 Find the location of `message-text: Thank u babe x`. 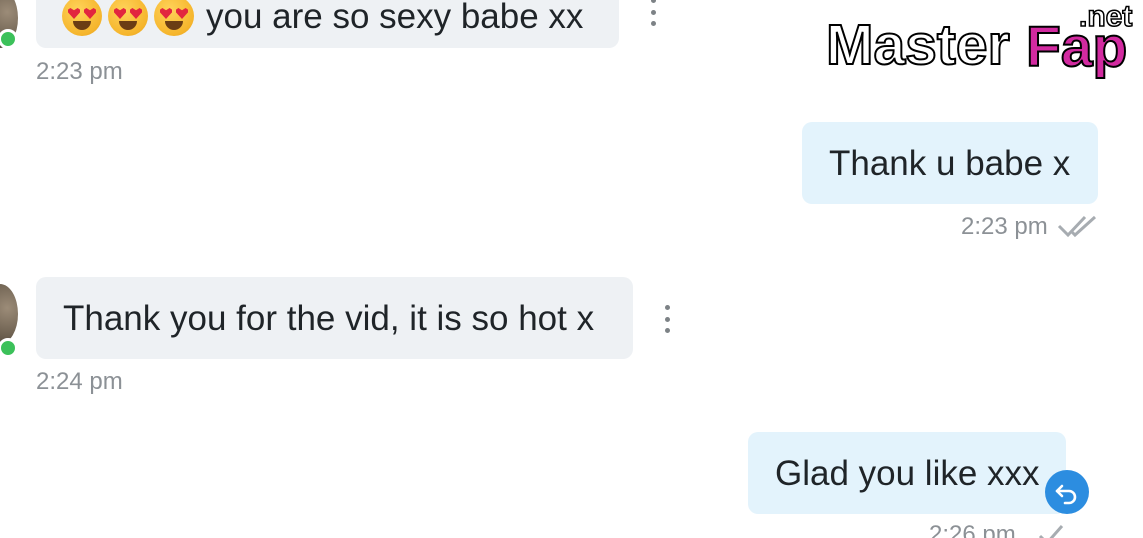

message-text: Thank u babe x is located at coordinates (950, 163).